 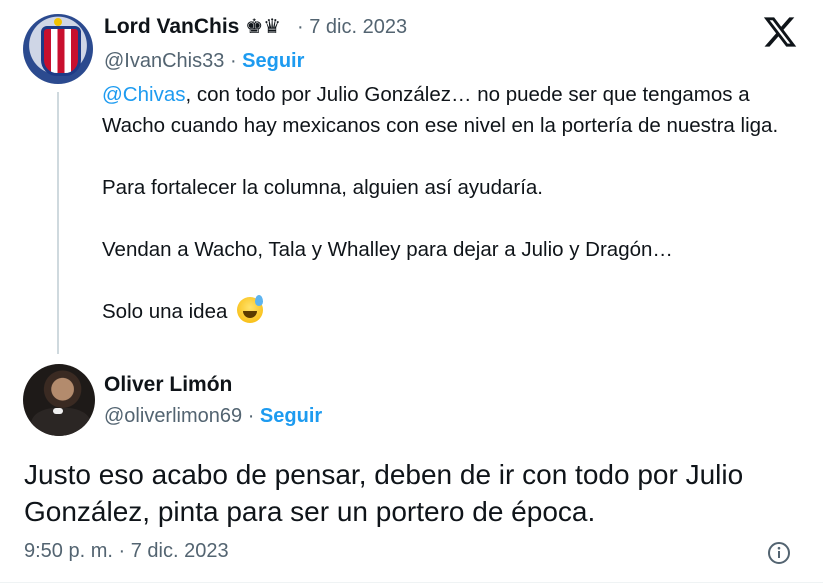 I want to click on handle-row: @oliverlimon69 · Seguir, so click(x=213, y=416).